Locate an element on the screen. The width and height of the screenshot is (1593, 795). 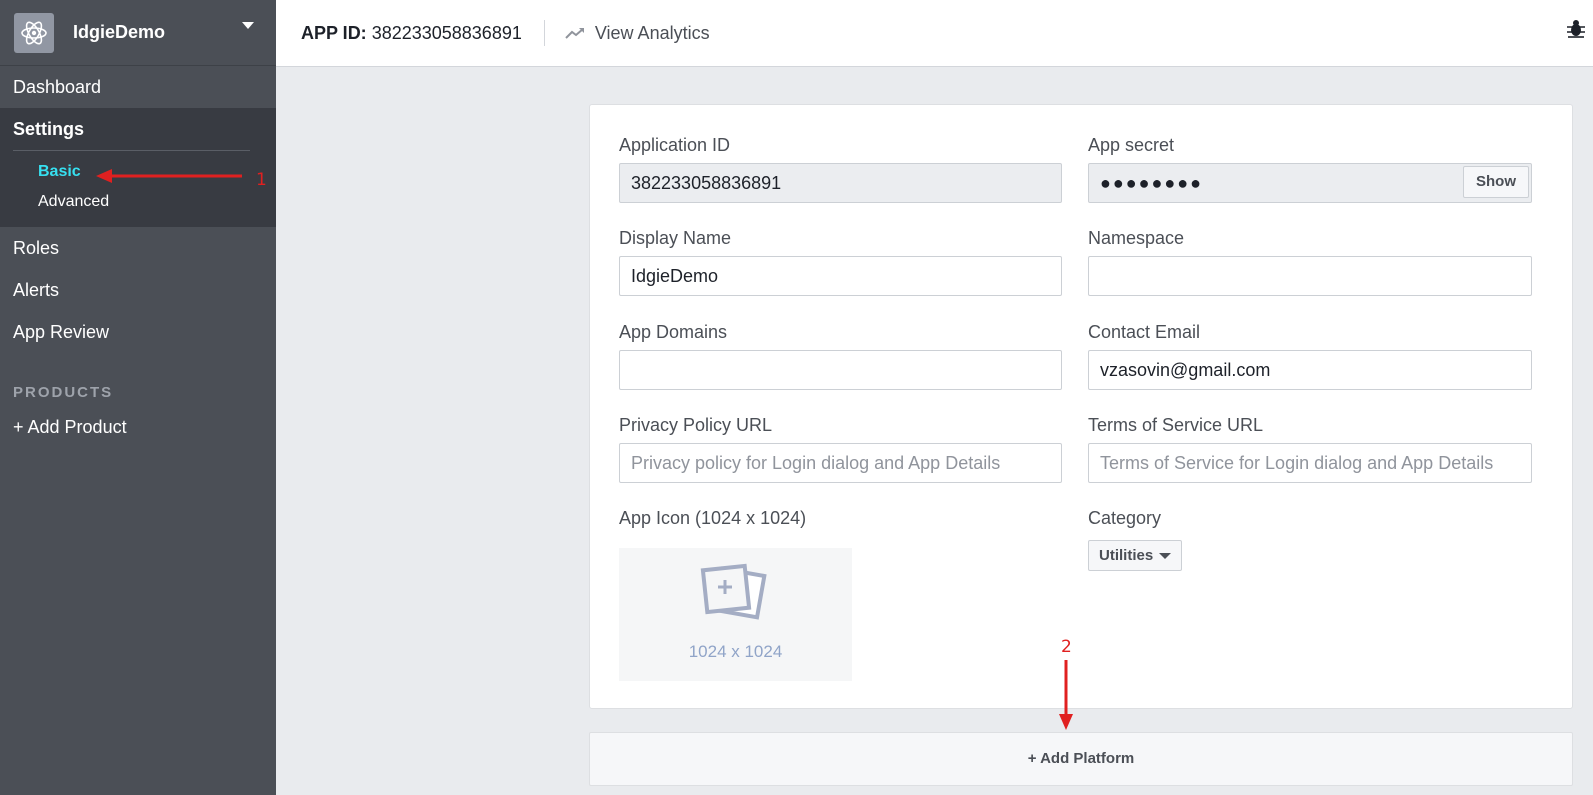
settings-section: Settings Basic Advanced is located at coordinates (138, 167).